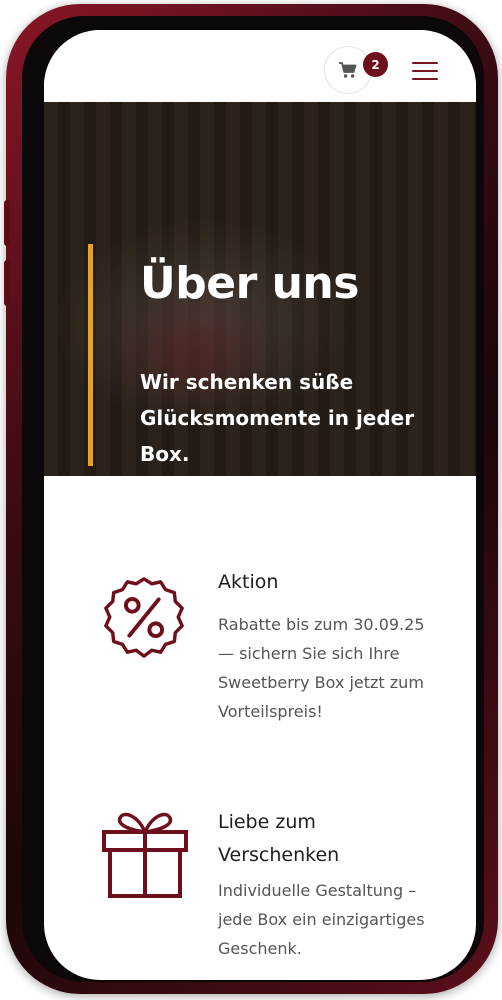 This screenshot has width=502, height=1000. What do you see at coordinates (248, 582) in the screenshot?
I see `feature-title: Aktion` at bounding box center [248, 582].